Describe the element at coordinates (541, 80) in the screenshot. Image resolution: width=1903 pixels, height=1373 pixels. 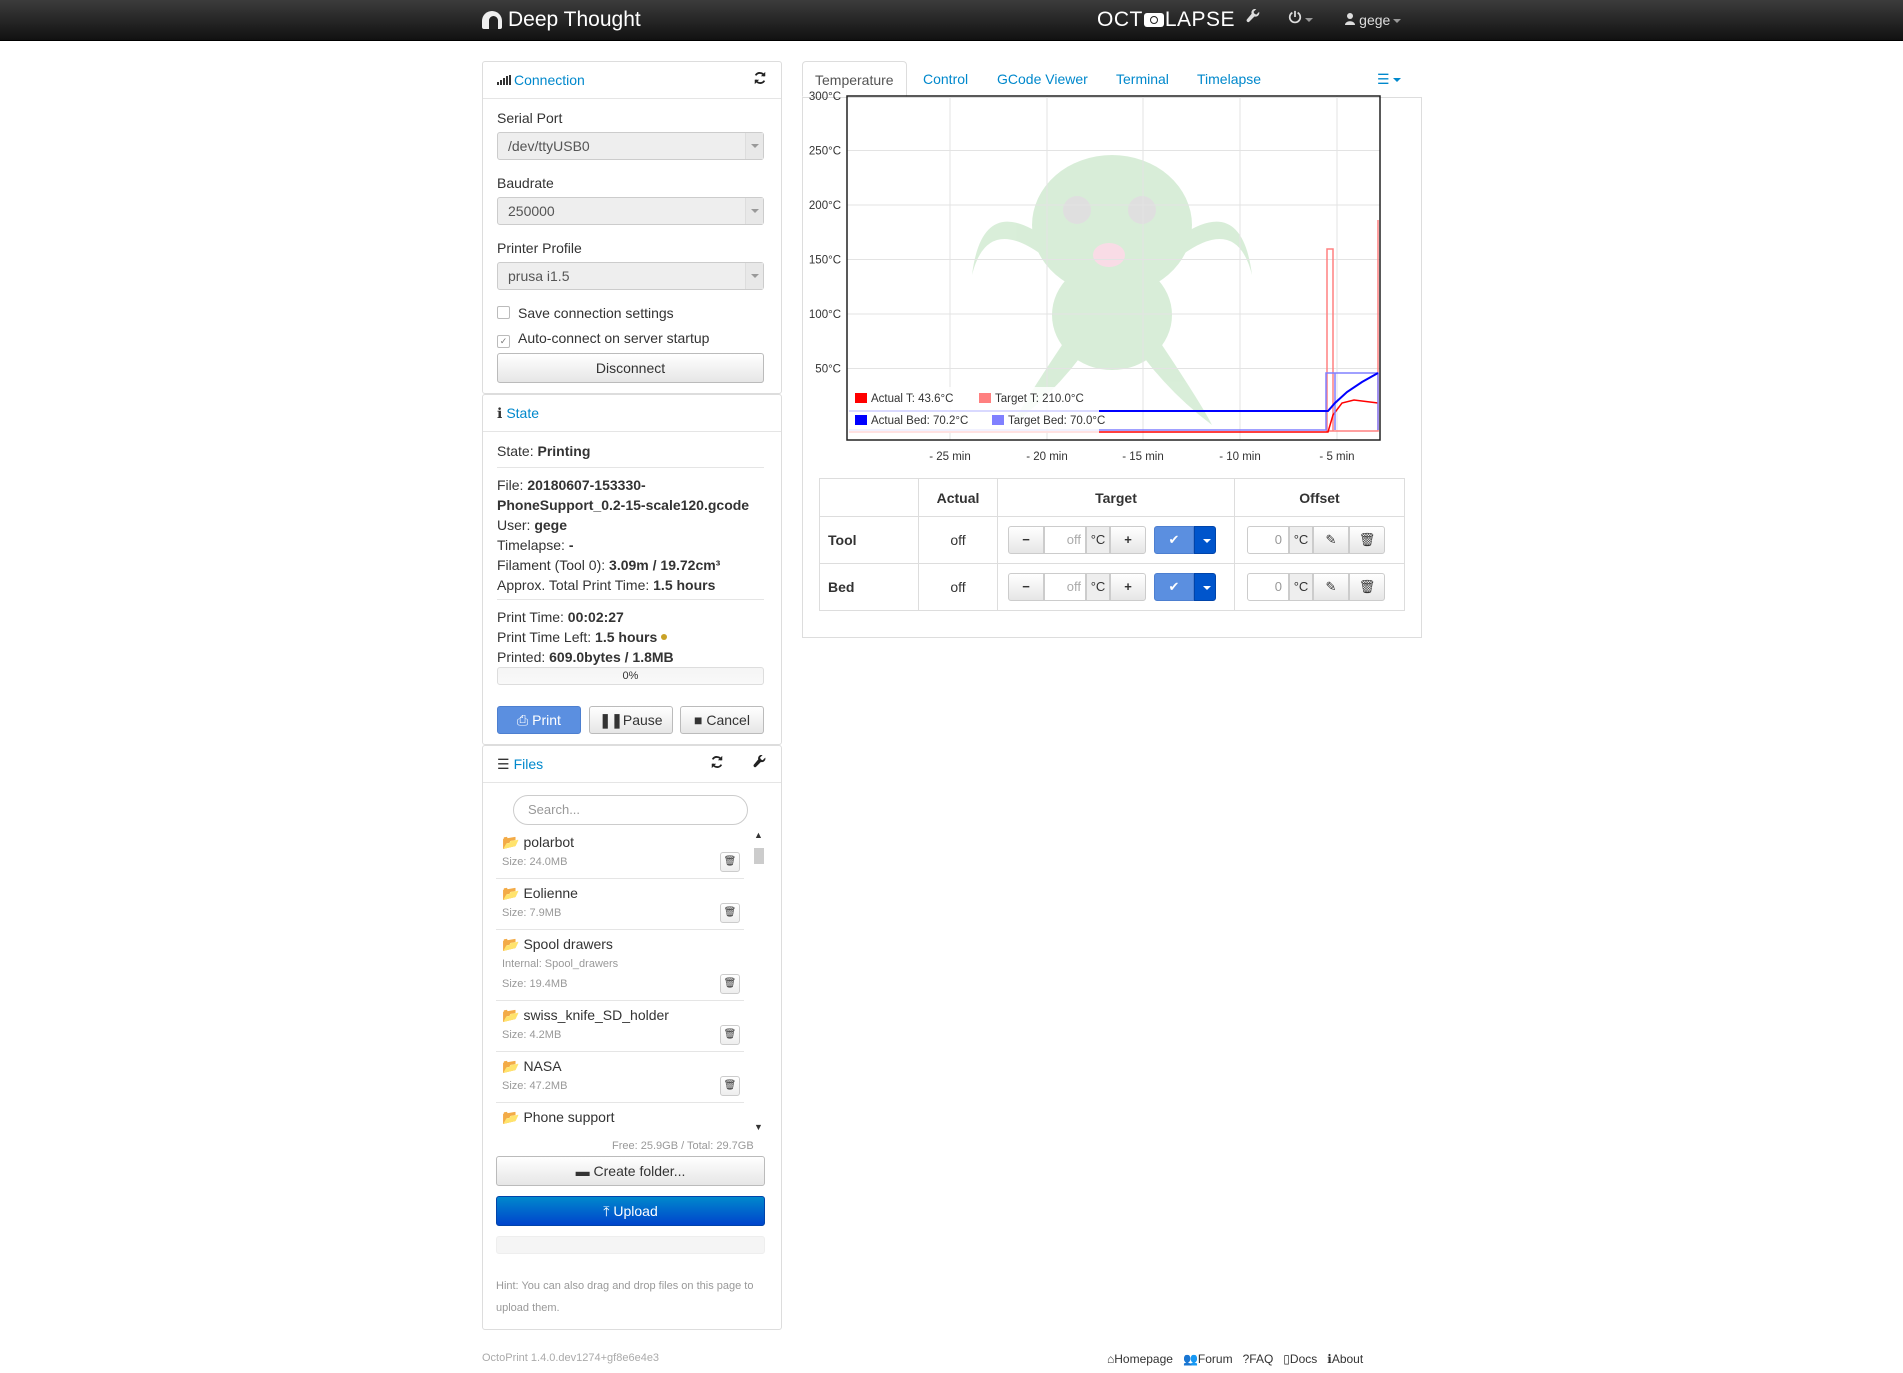
I see `connection-title: Connection` at that location.